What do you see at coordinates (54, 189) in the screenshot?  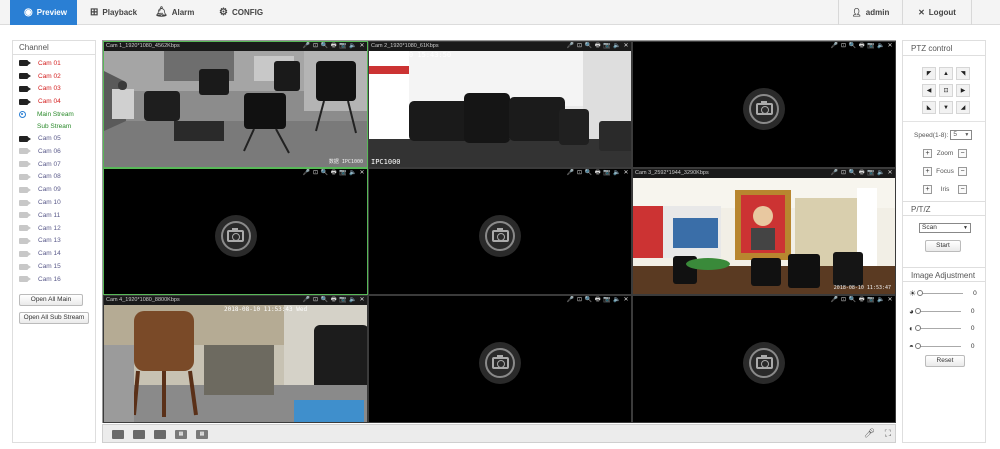 I see `channel-item-cam-09: Cam 09` at bounding box center [54, 189].